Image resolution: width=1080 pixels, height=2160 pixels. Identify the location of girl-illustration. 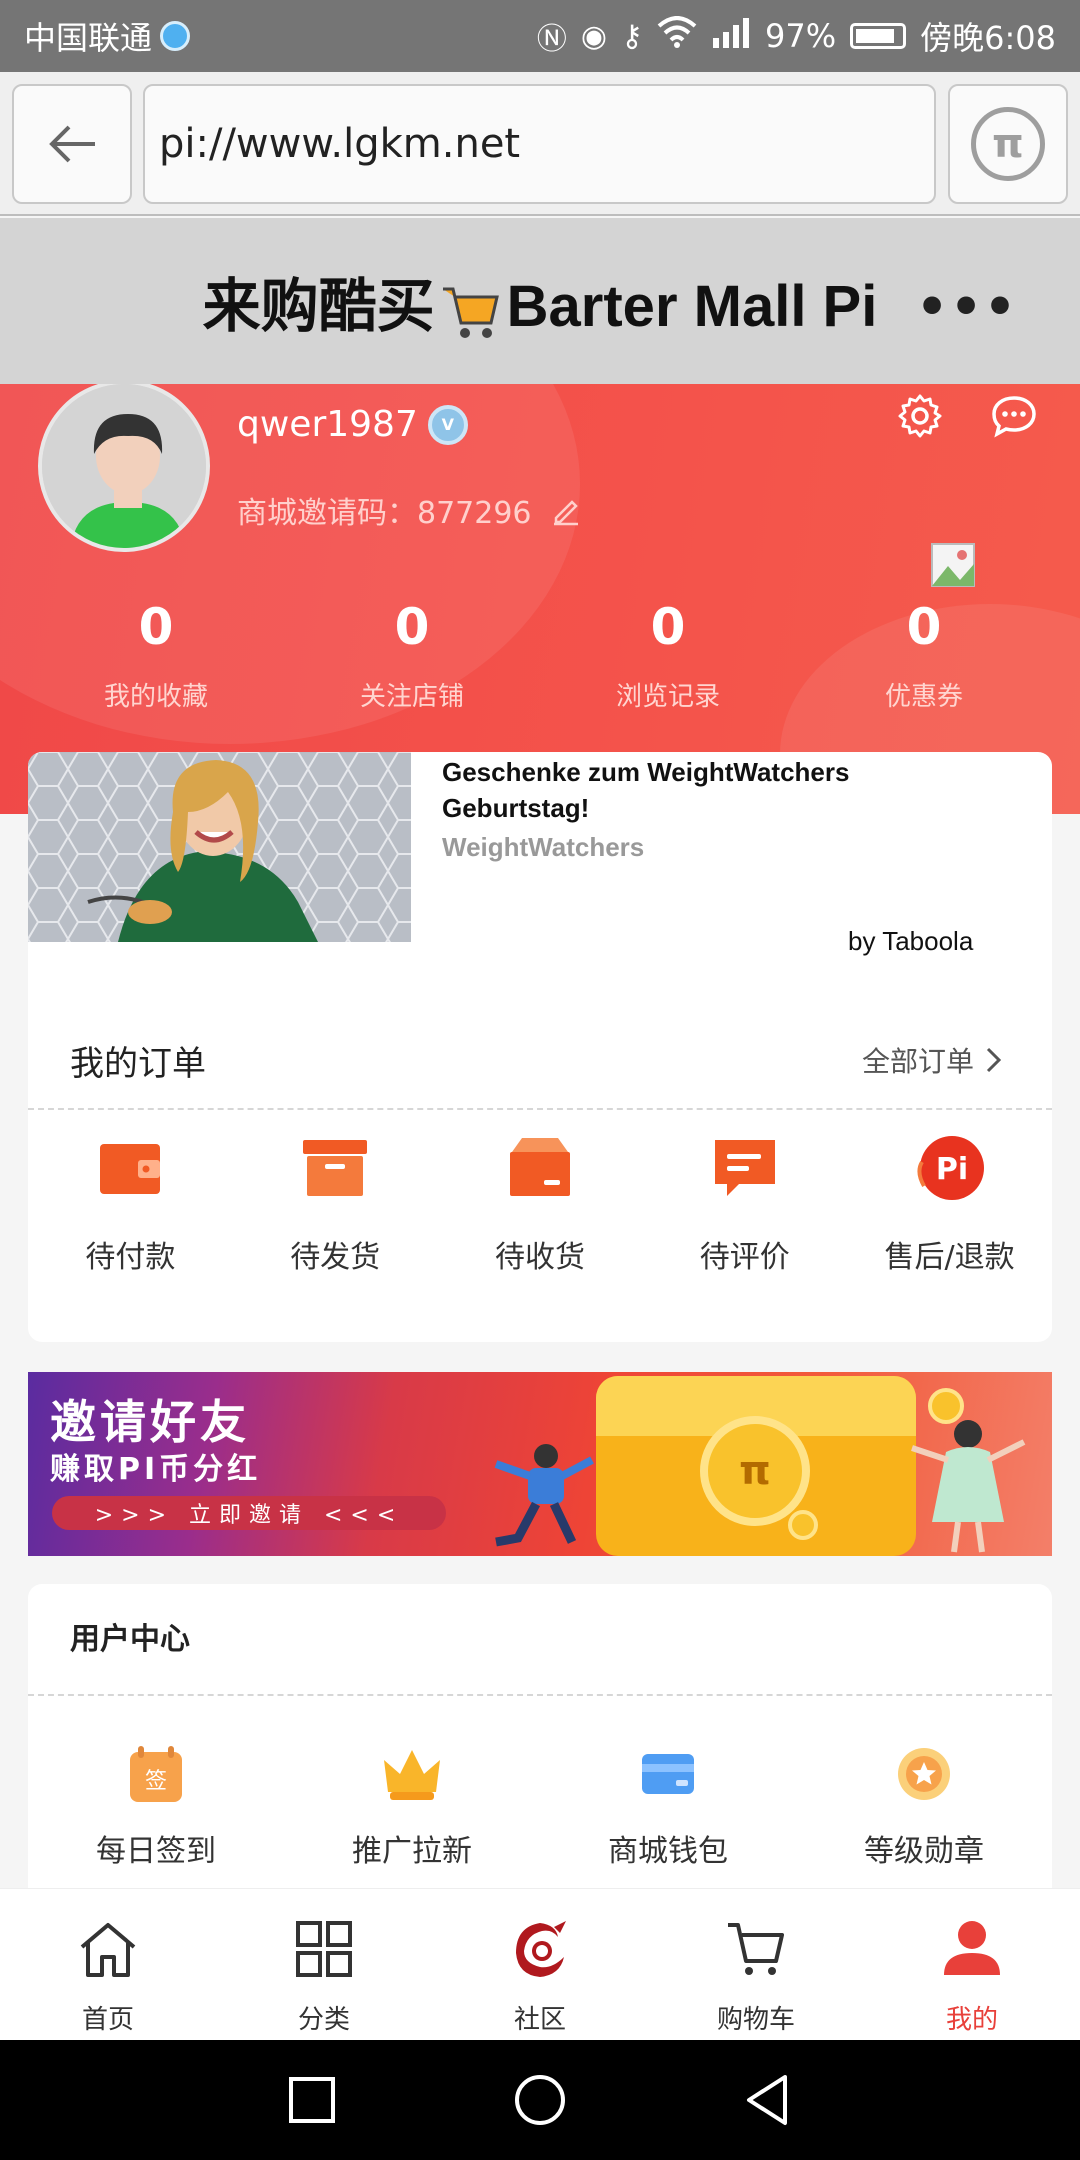
(968, 1486).